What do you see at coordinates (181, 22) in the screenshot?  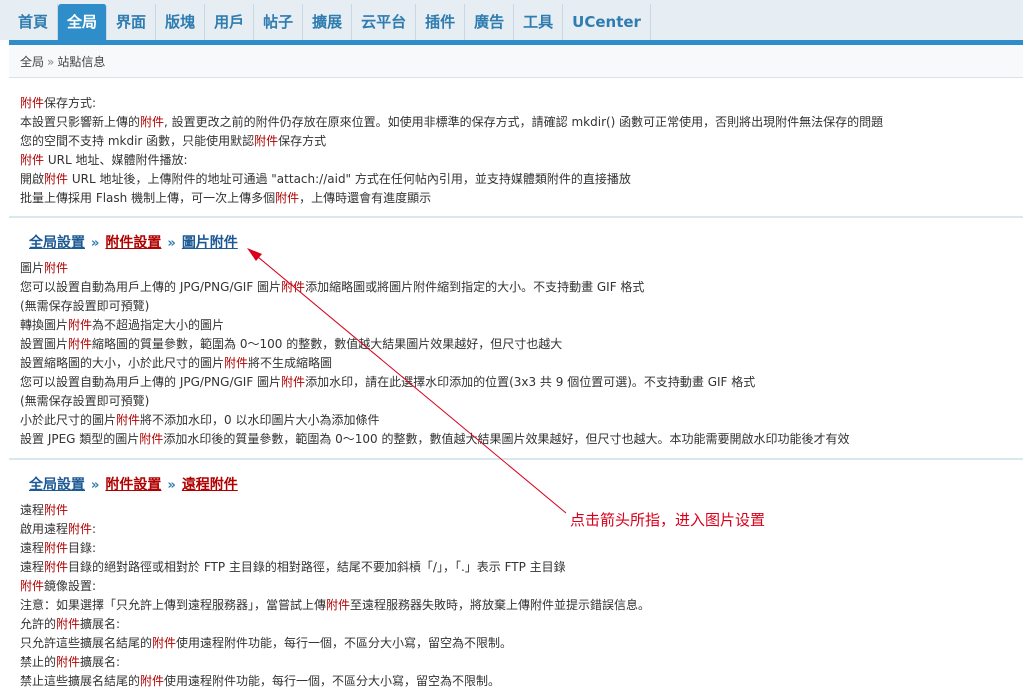 I see `tab-forums: 版塊` at bounding box center [181, 22].